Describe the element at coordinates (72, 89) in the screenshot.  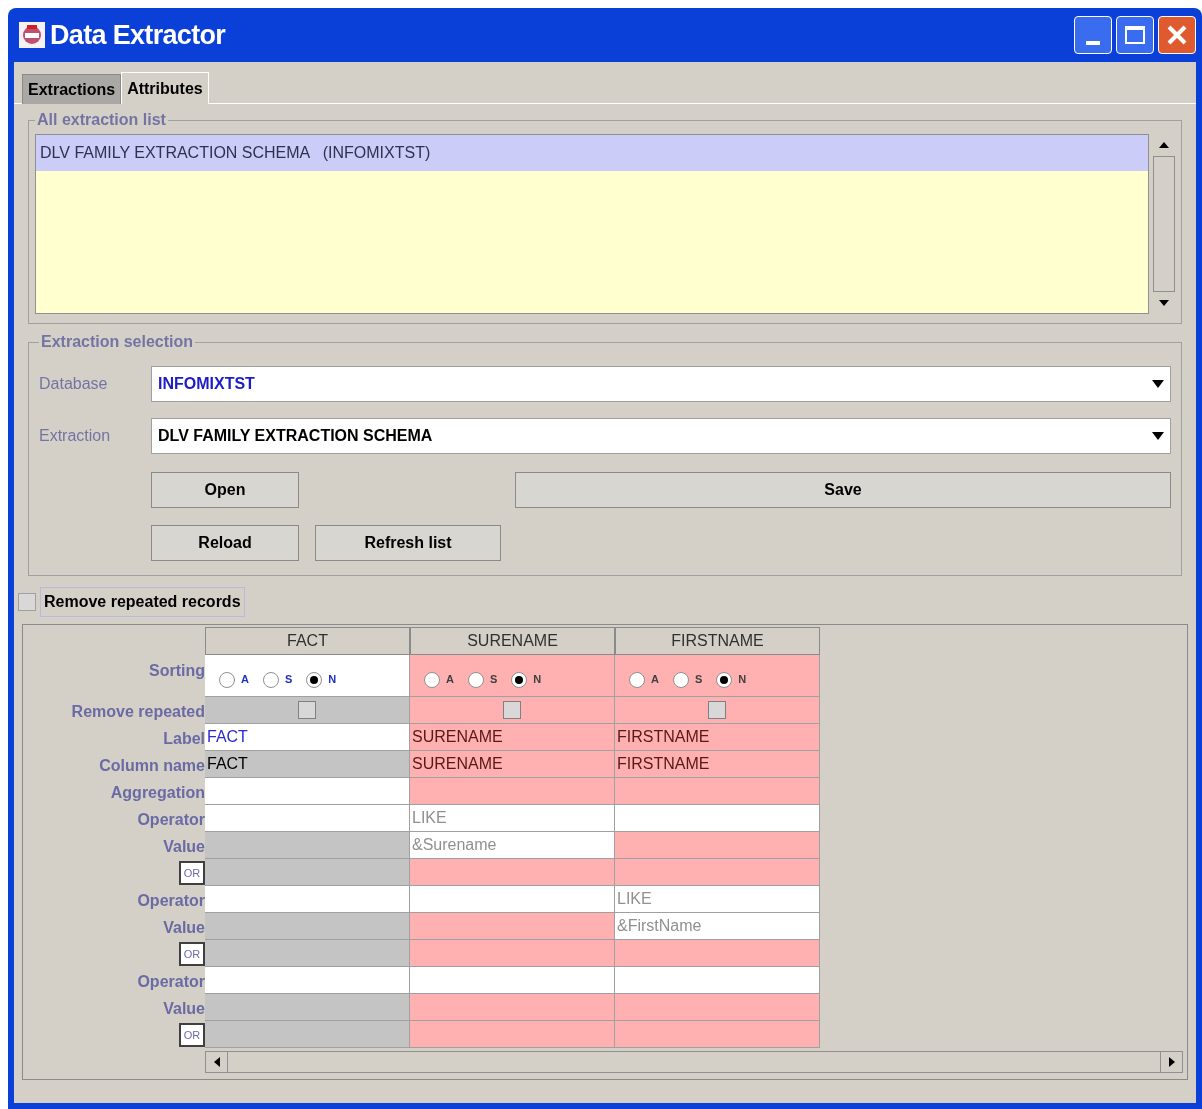
I see `tab: Extractions` at that location.